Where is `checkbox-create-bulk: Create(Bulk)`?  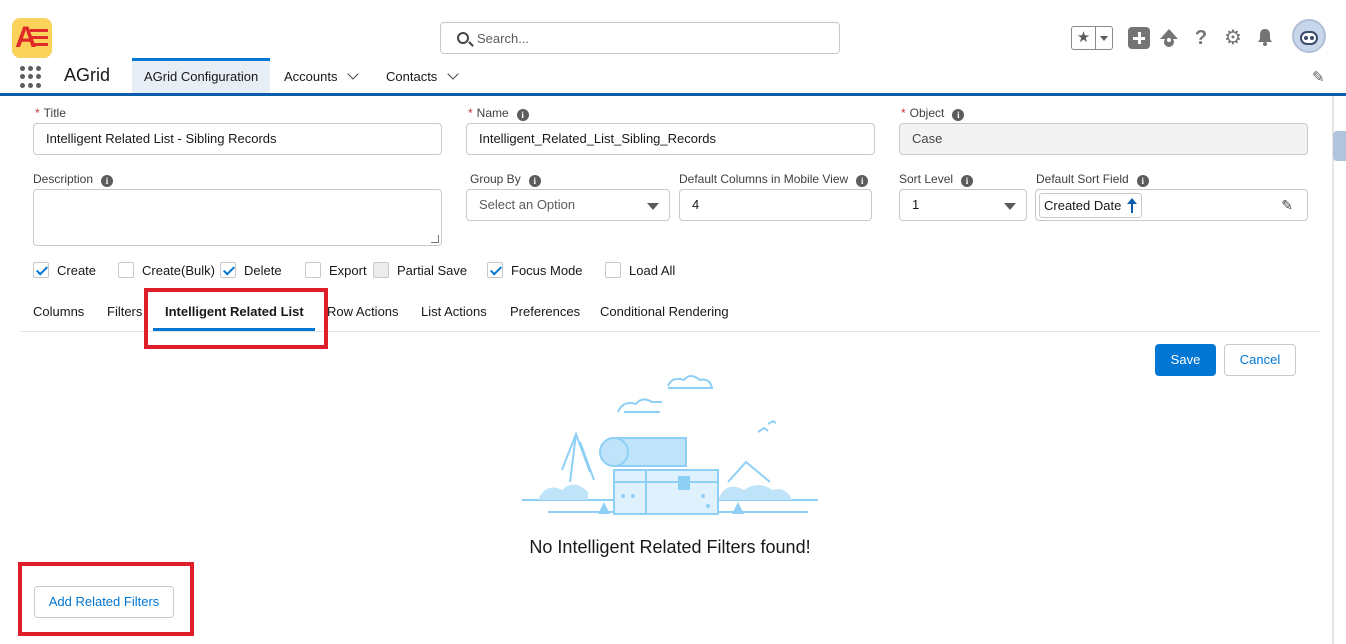
checkbox-create-bulk: Create(Bulk) is located at coordinates (166, 271).